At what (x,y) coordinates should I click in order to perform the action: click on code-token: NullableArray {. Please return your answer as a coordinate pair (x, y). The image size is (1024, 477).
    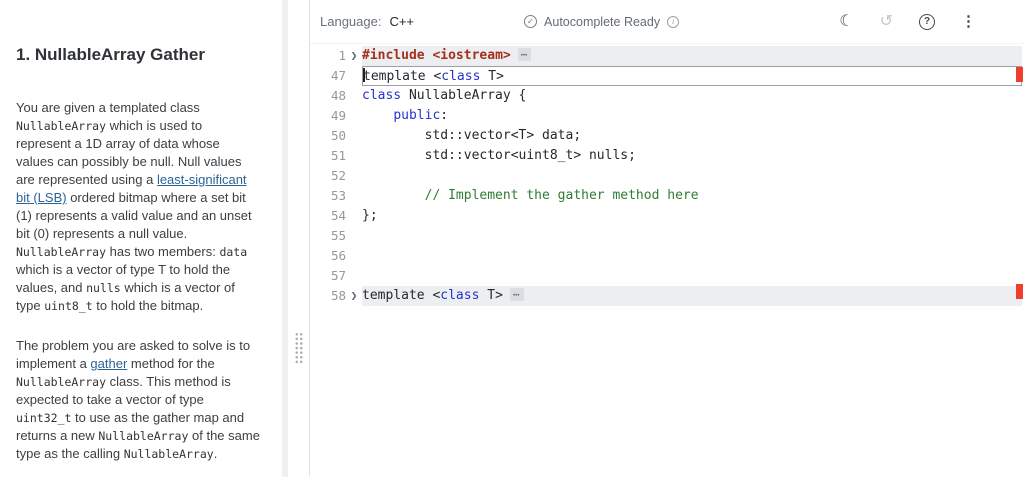
    Looking at the image, I should click on (464, 95).